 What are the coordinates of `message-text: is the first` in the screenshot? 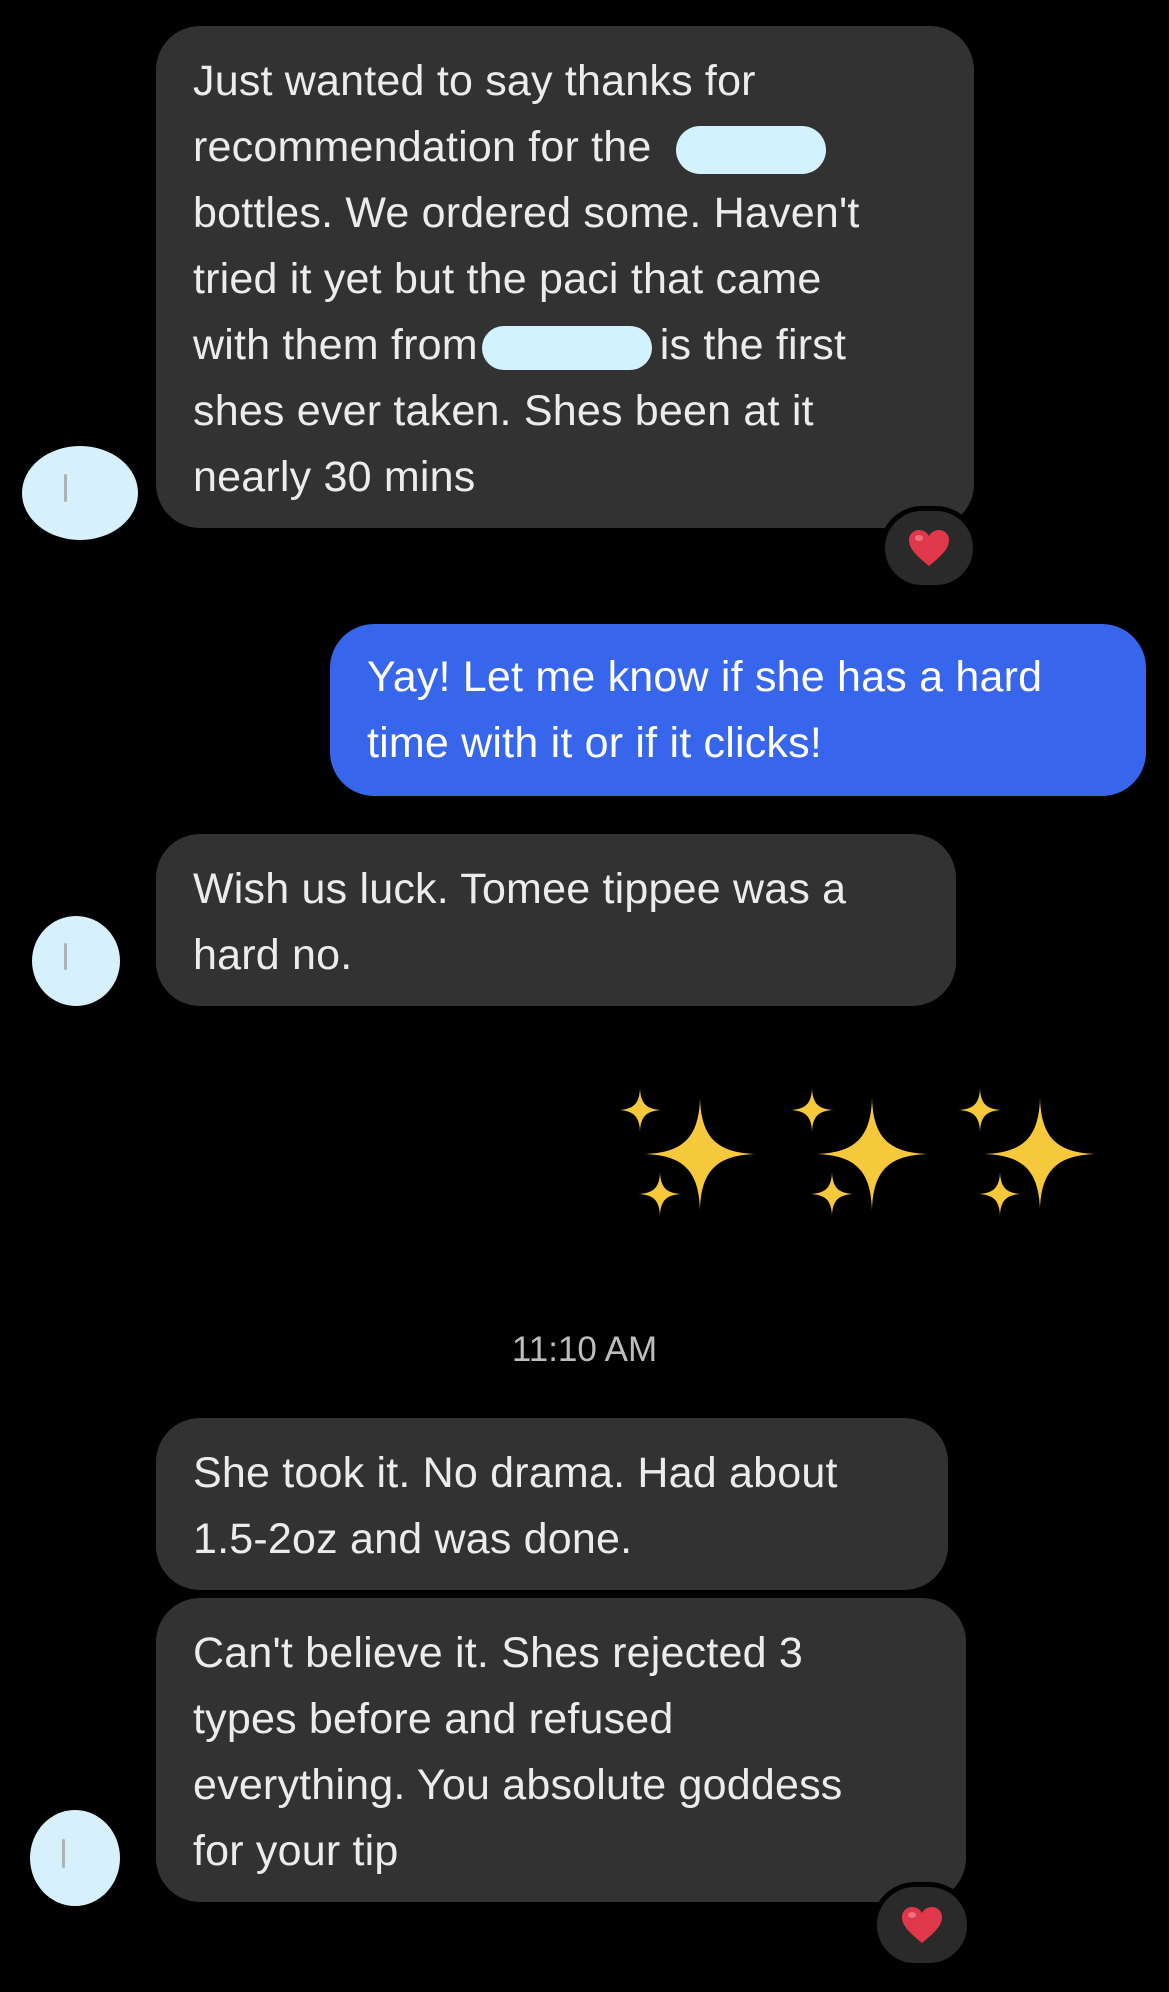 It's located at (753, 345).